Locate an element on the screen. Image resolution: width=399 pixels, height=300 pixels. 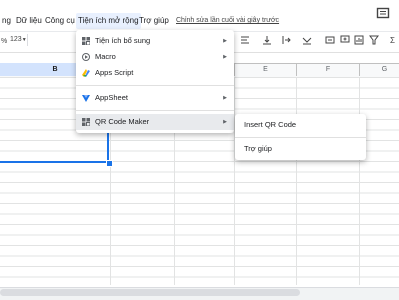
menu-item-label: Insert QR Code is located at coordinates (270, 124).